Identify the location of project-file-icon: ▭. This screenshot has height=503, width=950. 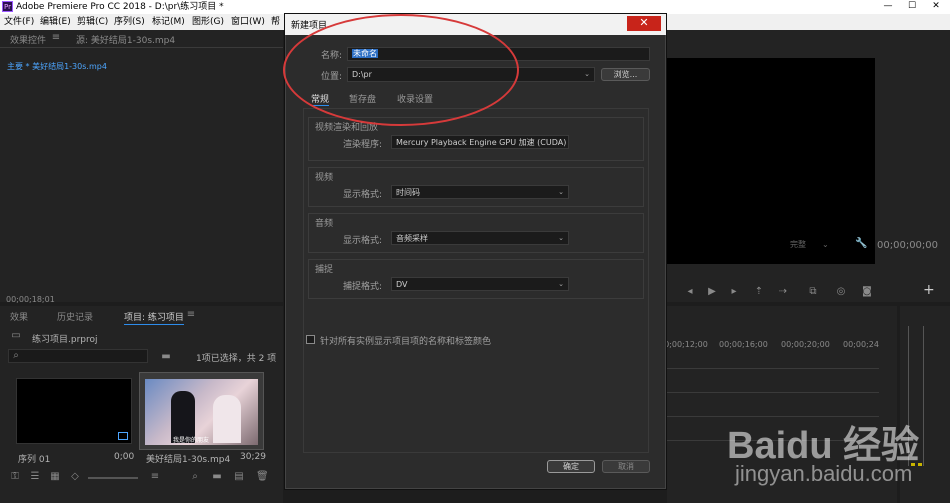
(16, 335).